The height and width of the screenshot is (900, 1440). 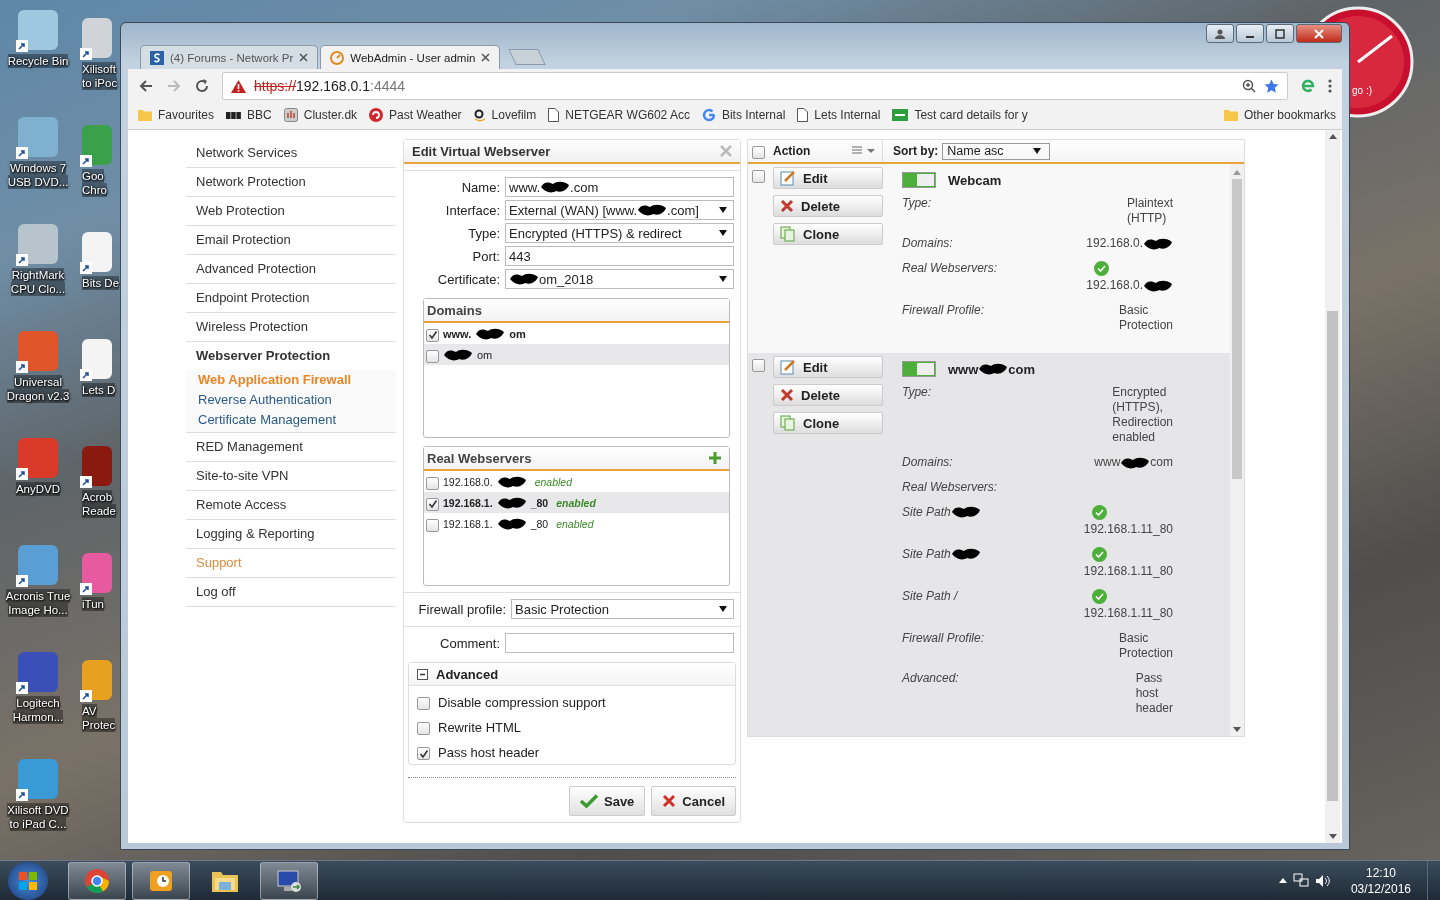 I want to click on bookmark: Cluster.dk, so click(x=320, y=115).